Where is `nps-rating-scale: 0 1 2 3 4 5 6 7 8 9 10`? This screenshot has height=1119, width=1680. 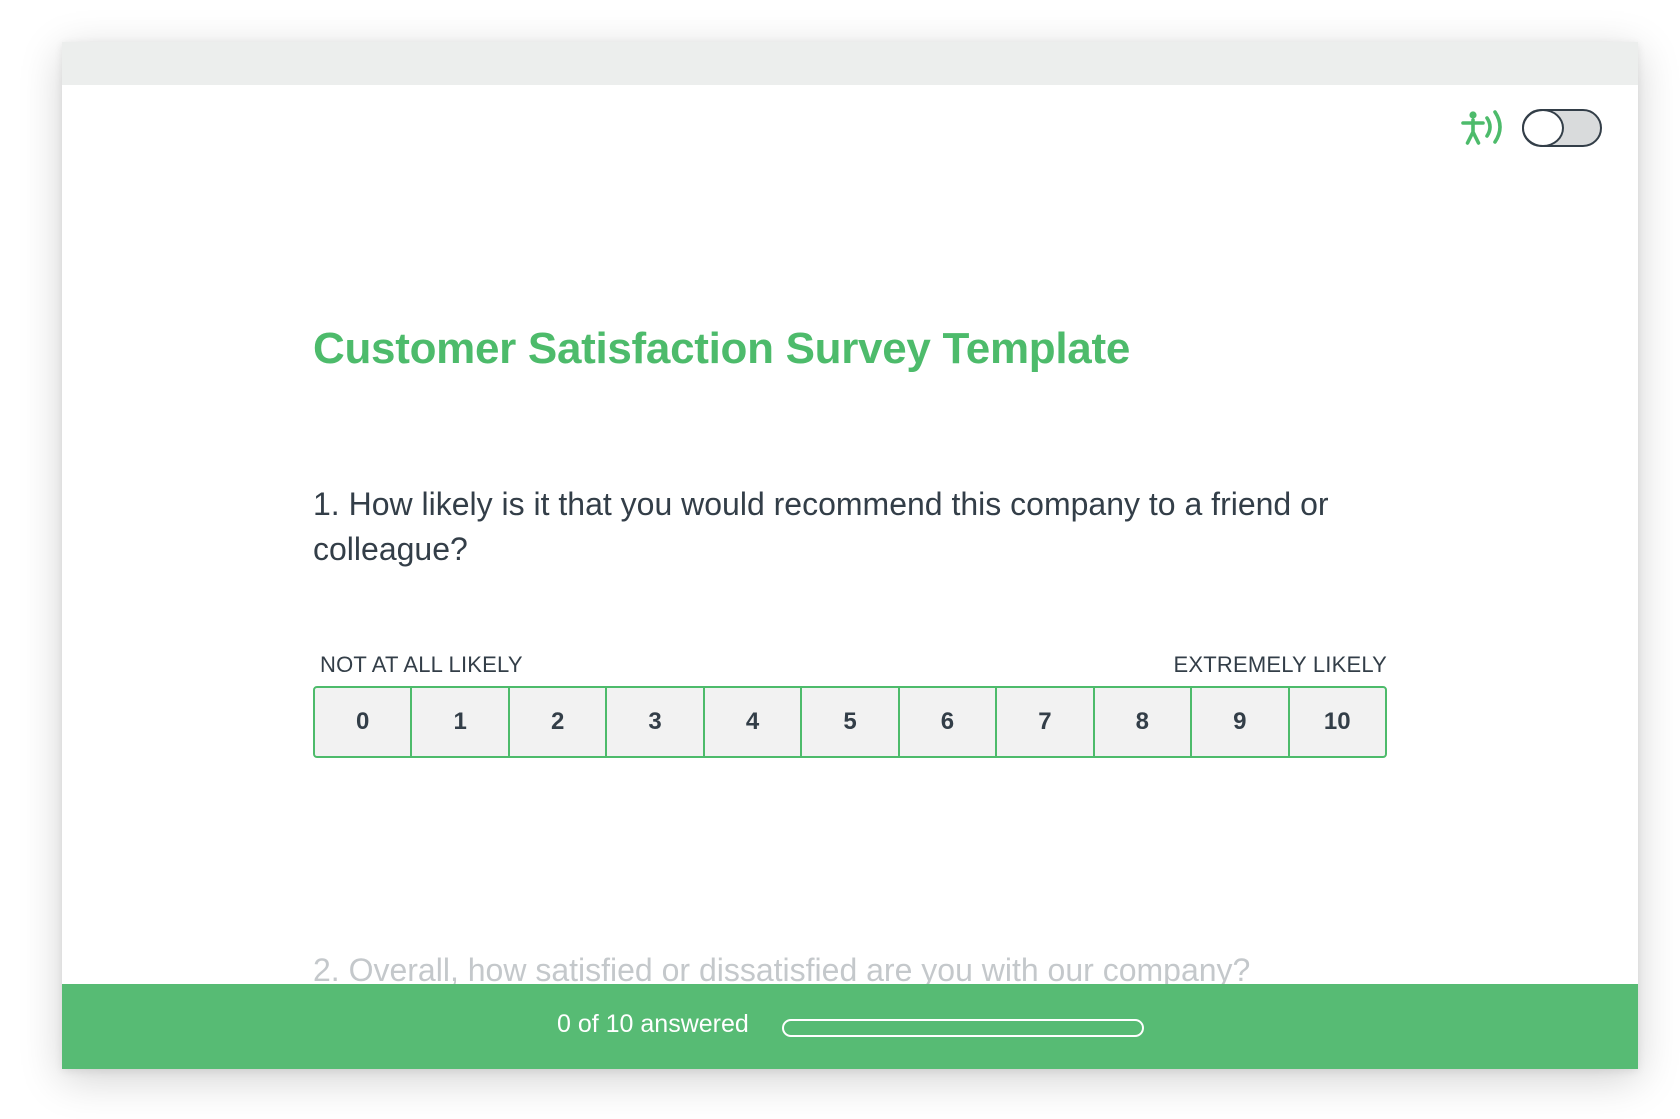
nps-rating-scale: 0 1 2 3 4 5 6 7 8 9 10 is located at coordinates (850, 722).